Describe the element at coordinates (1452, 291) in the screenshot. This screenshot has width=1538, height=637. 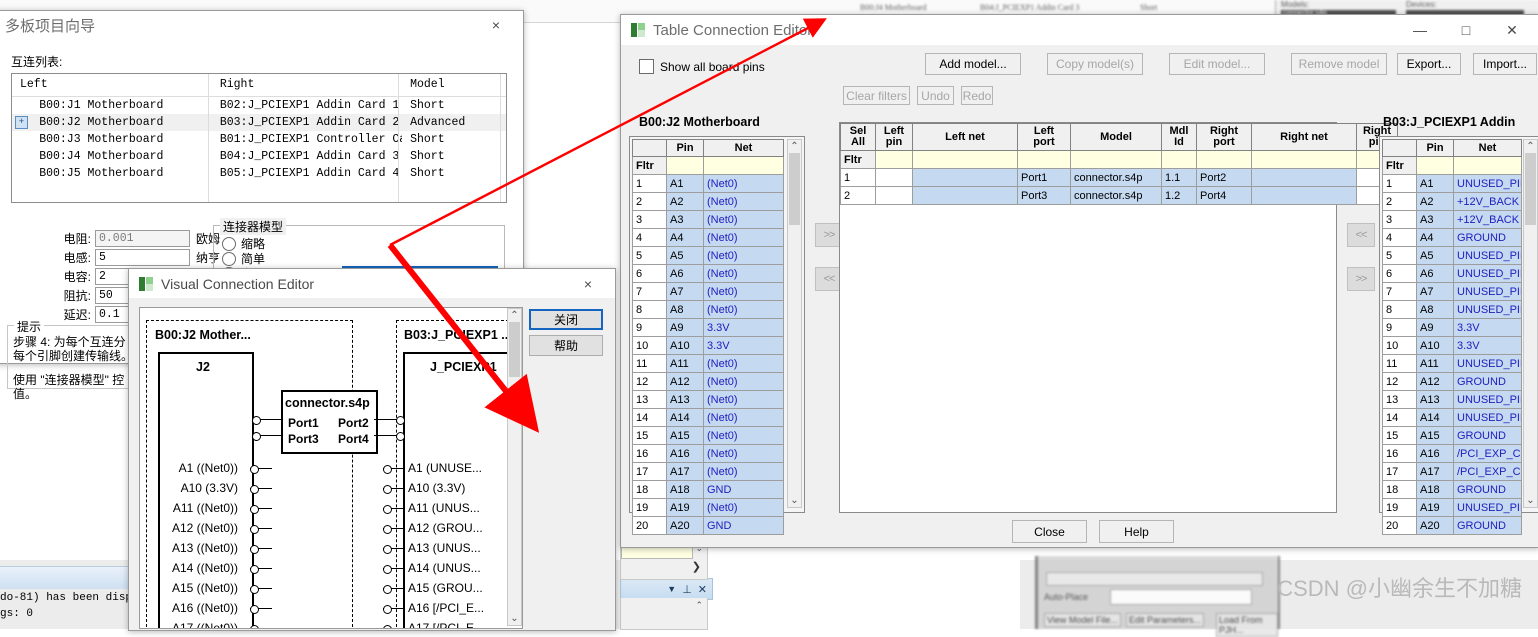
I see `table-row: 7A7UNUSED_PINS_` at that location.